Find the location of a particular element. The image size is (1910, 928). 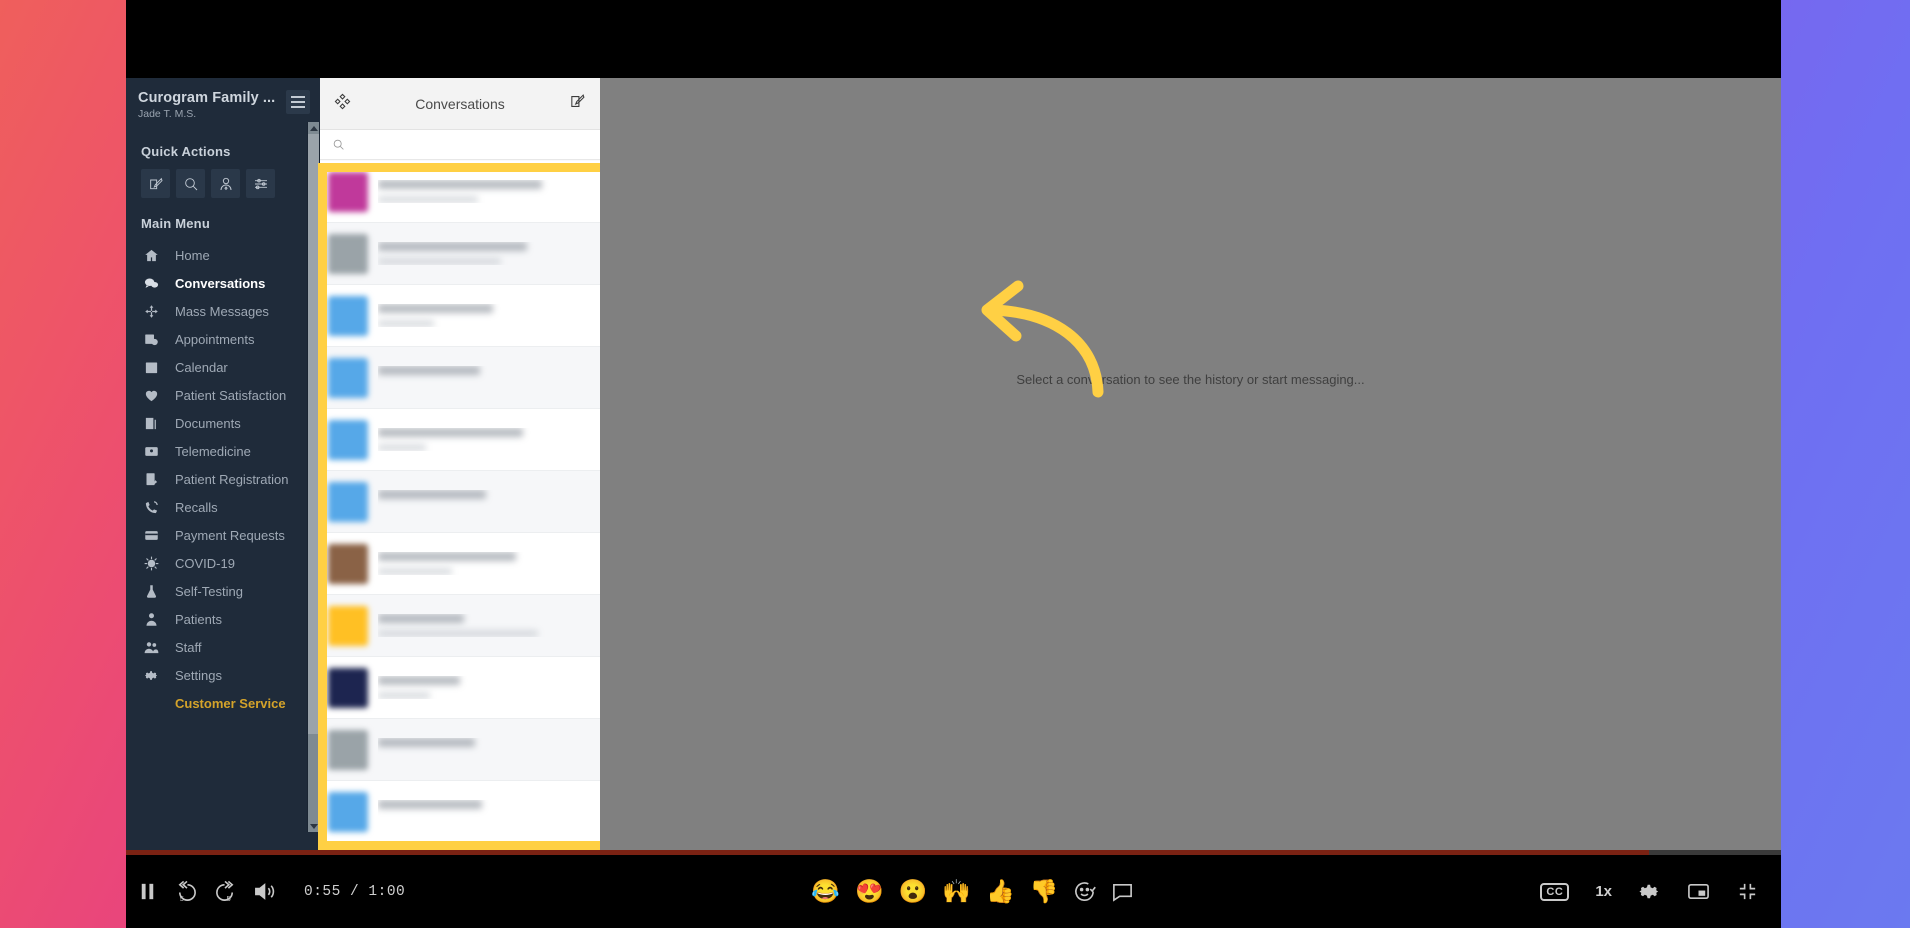

comment-icon is located at coordinates (1122, 891).